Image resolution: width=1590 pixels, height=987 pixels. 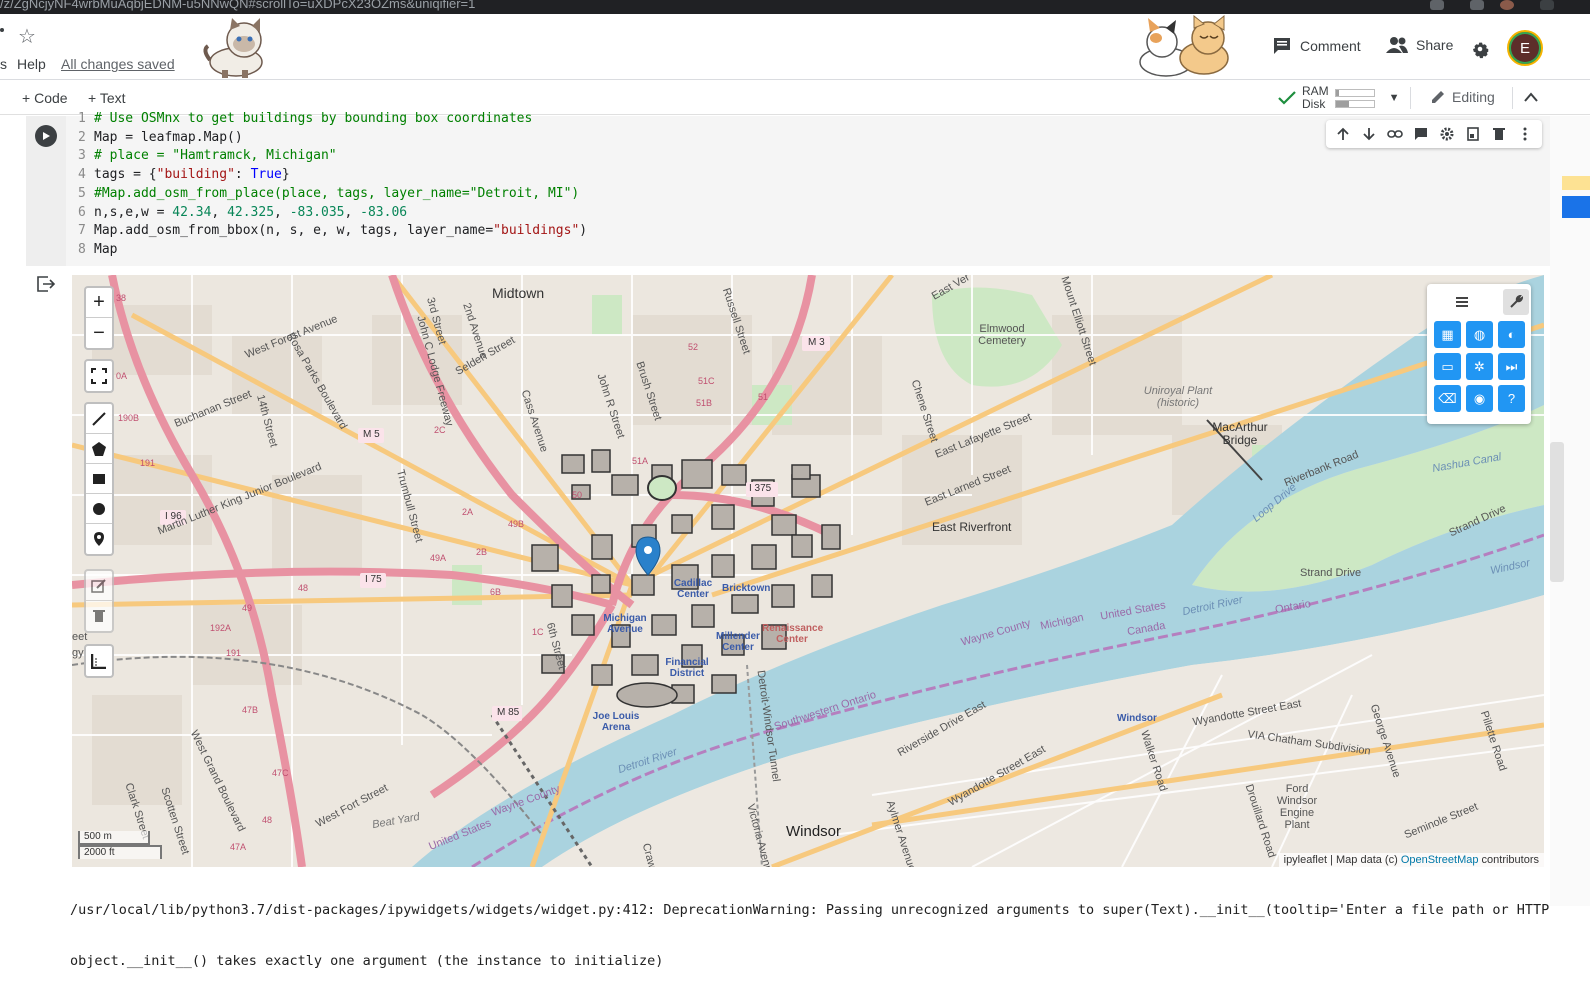 I want to click on help-button: ?, so click(x=1511, y=398).